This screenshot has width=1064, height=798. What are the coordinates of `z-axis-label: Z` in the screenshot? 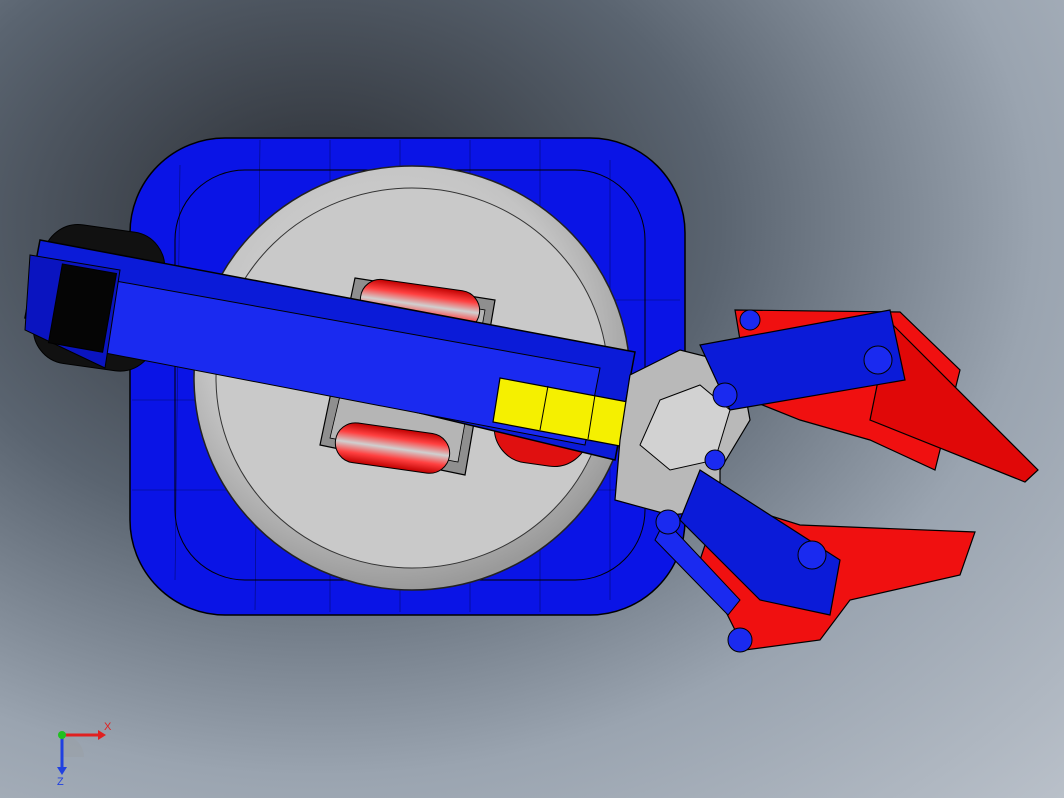 It's located at (60, 780).